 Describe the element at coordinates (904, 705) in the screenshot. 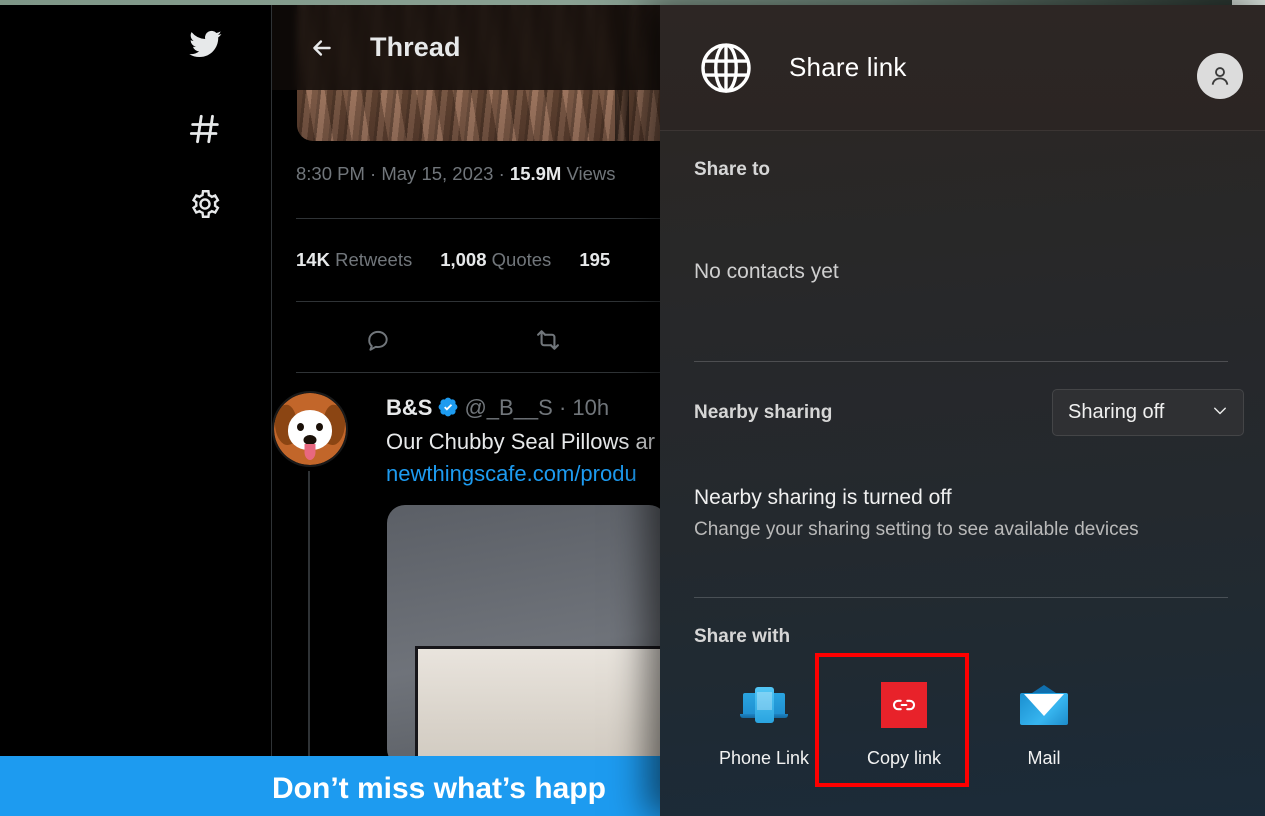

I see `link-chain-icon` at that location.